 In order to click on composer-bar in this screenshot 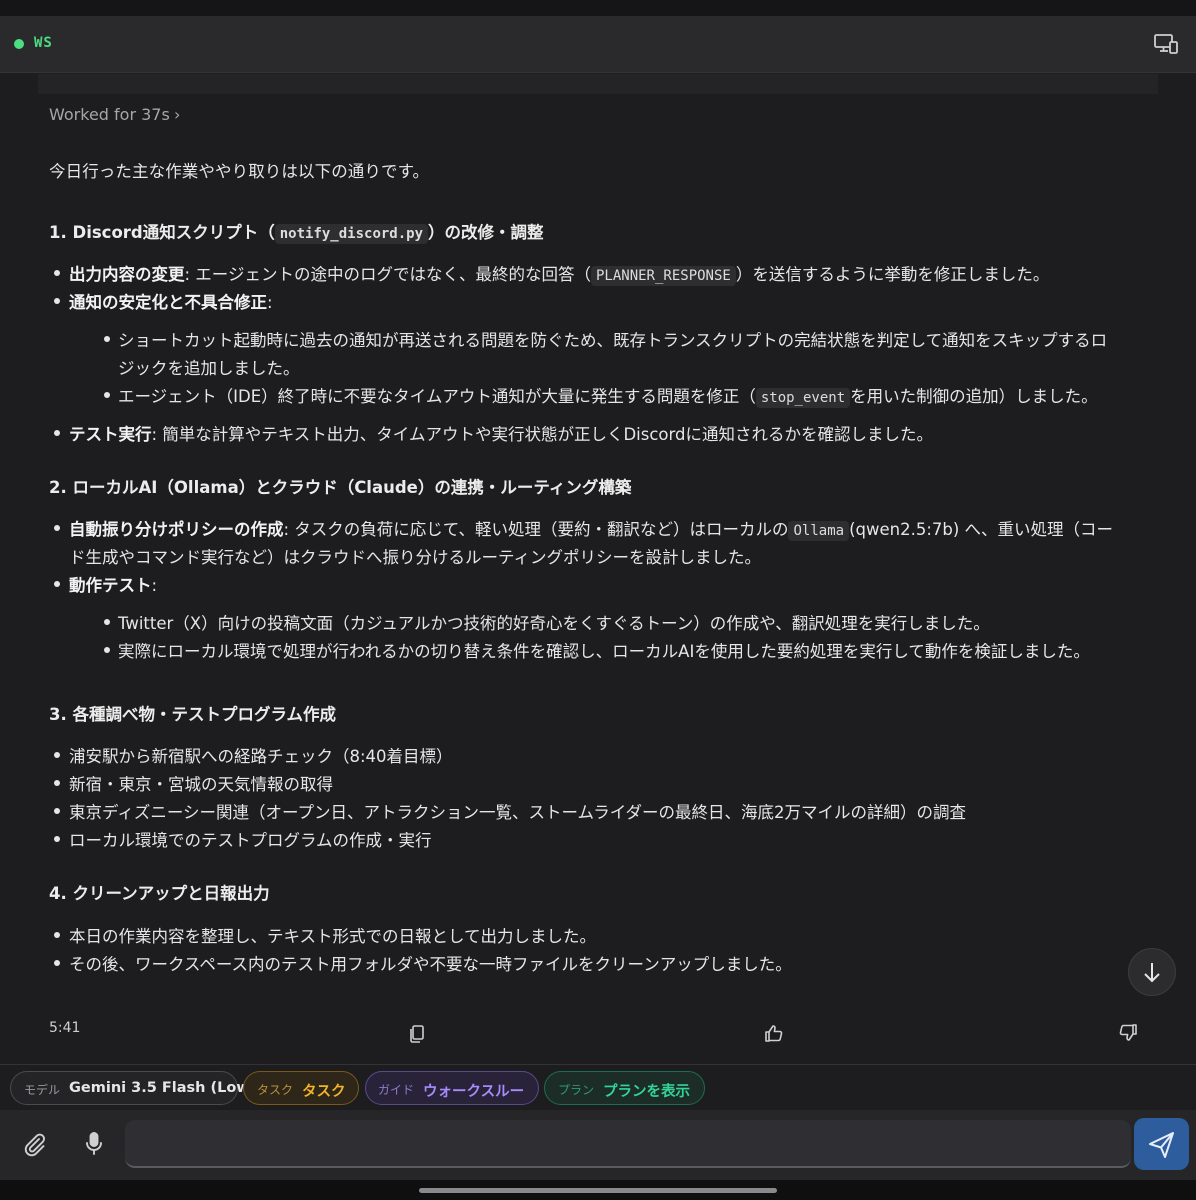, I will do `click(598, 1145)`.